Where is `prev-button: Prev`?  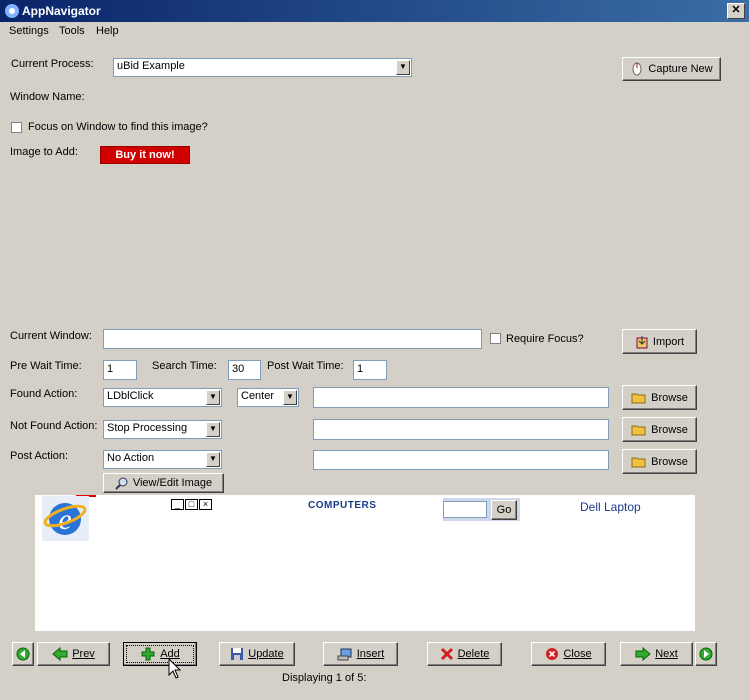
prev-button: Prev is located at coordinates (73, 654).